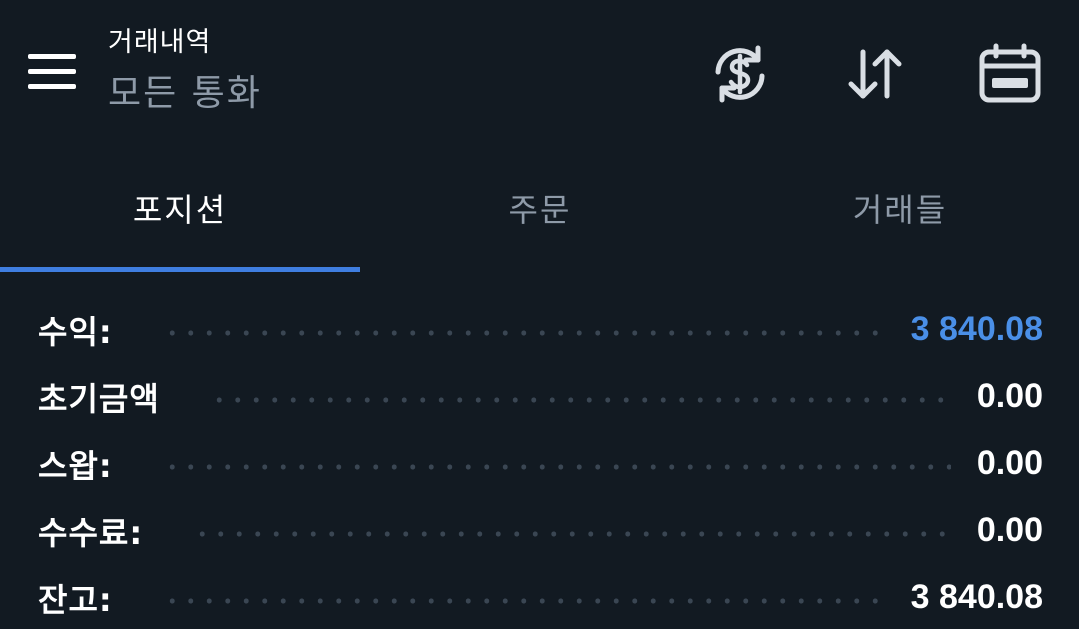 The width and height of the screenshot is (1079, 629). I want to click on summary-label: 수익:, so click(75, 331).